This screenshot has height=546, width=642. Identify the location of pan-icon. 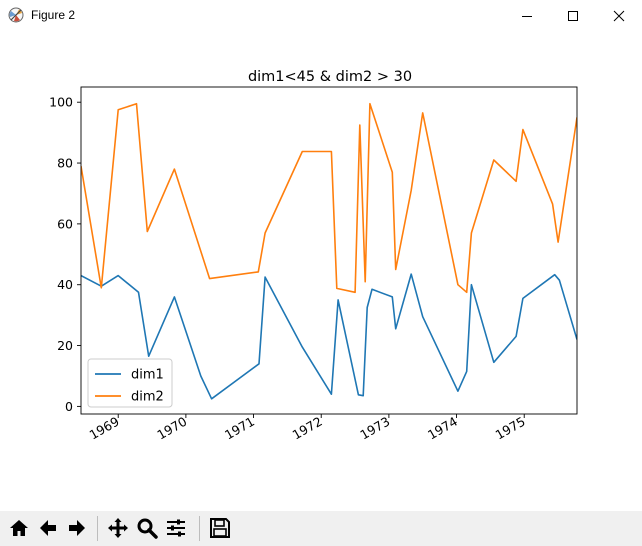
(118, 528).